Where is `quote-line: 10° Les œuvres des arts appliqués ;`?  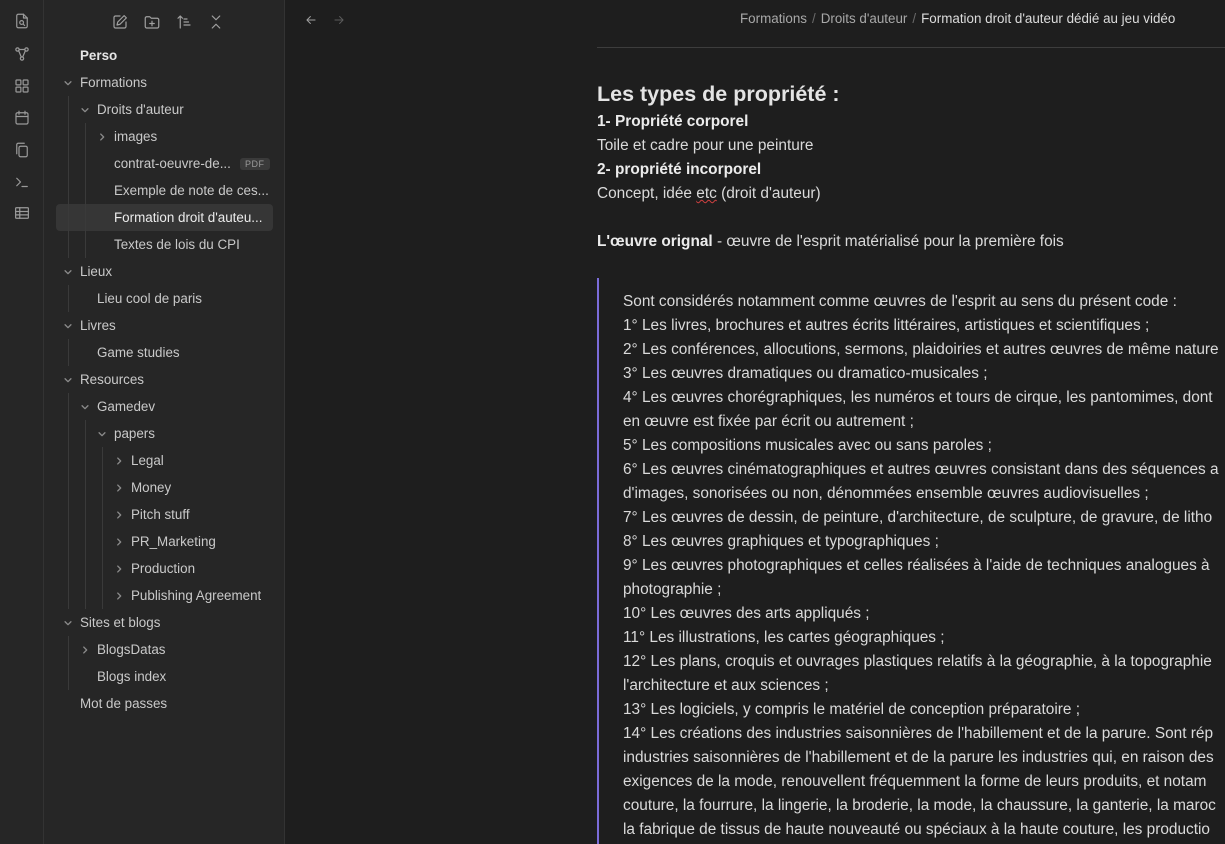 quote-line: 10° Les œuvres des arts appliqués ; is located at coordinates (746, 613).